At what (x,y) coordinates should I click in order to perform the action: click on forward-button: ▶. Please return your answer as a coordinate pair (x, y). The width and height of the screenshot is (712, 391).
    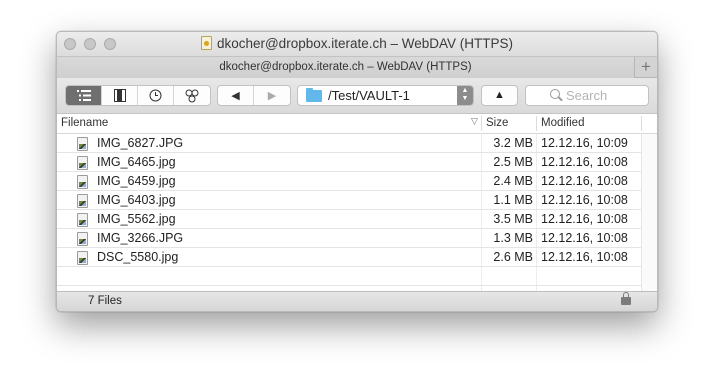
    Looking at the image, I should click on (272, 95).